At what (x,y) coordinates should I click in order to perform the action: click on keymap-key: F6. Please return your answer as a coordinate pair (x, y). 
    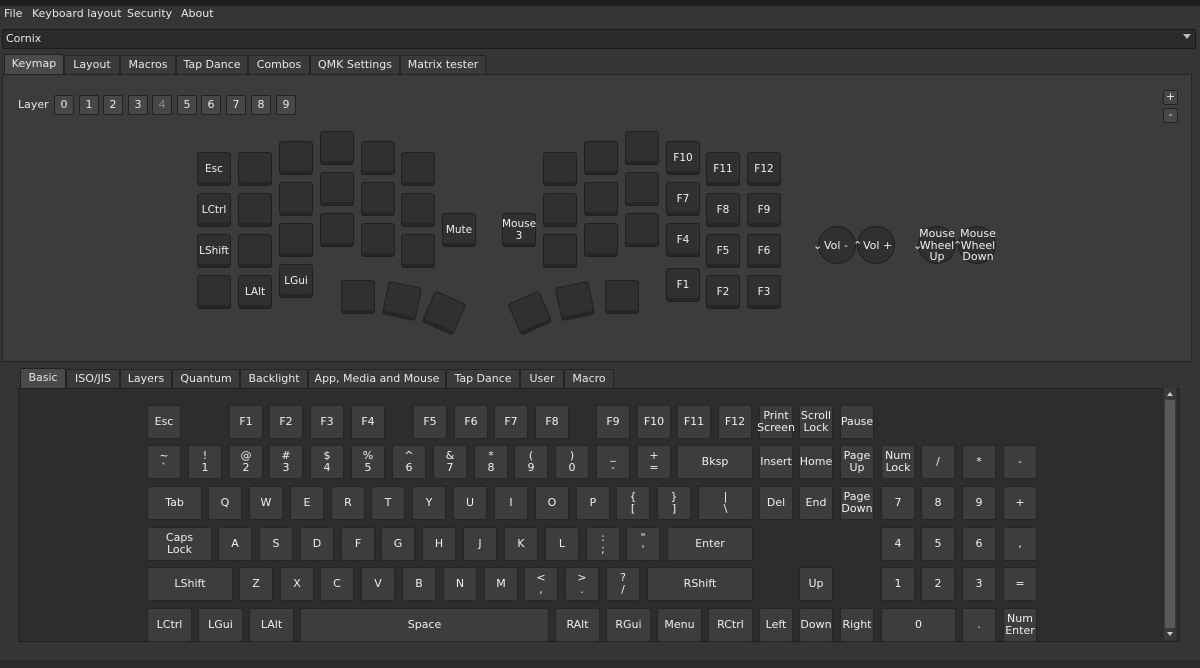
    Looking at the image, I should click on (764, 251).